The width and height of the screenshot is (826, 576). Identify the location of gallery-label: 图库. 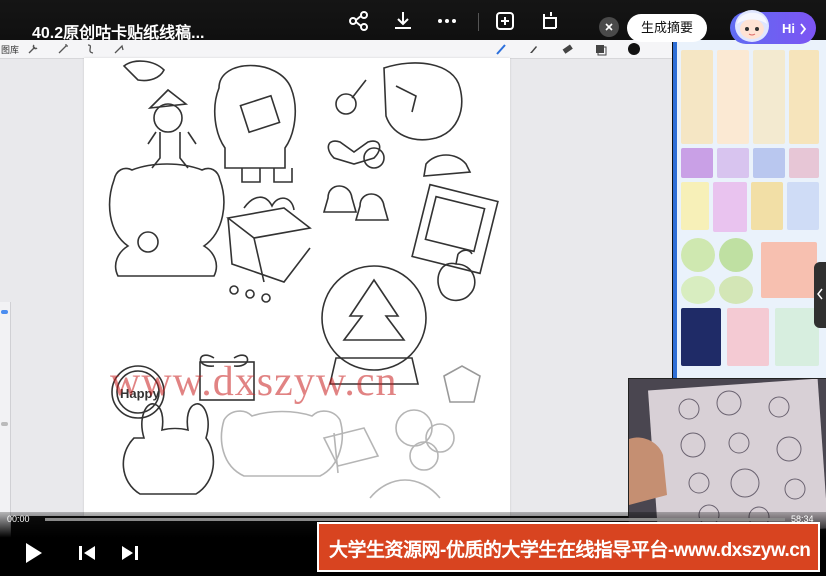
(10, 50).